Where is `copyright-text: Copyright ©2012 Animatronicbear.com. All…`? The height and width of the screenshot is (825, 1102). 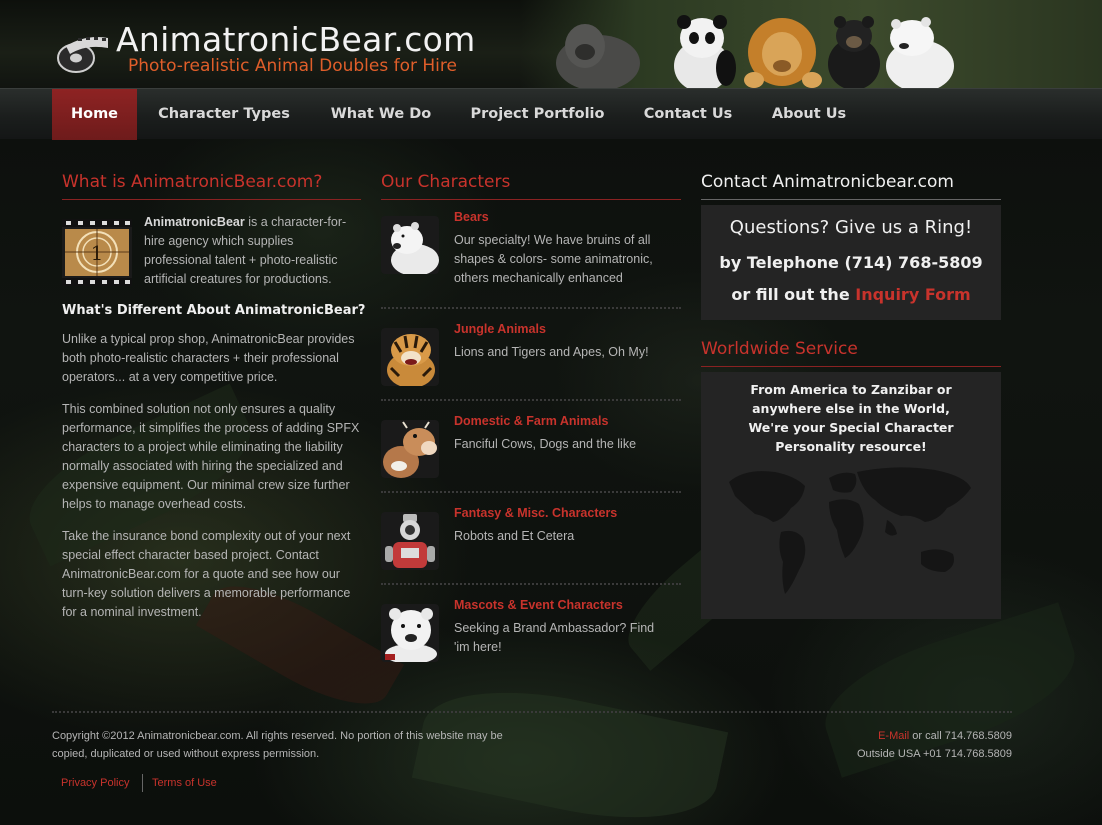 copyright-text: Copyright ©2012 Animatronicbear.com. All… is located at coordinates (277, 745).